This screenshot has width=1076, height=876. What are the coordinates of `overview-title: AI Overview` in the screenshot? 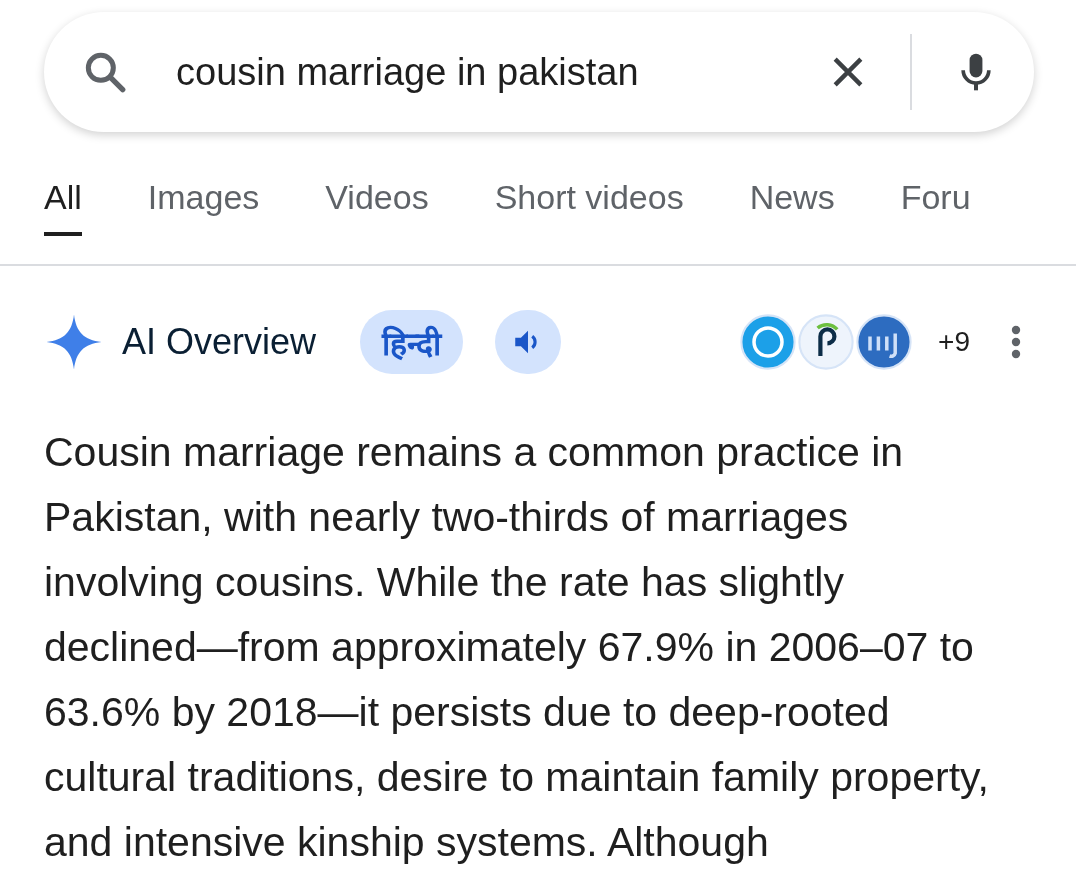 It's located at (219, 342).